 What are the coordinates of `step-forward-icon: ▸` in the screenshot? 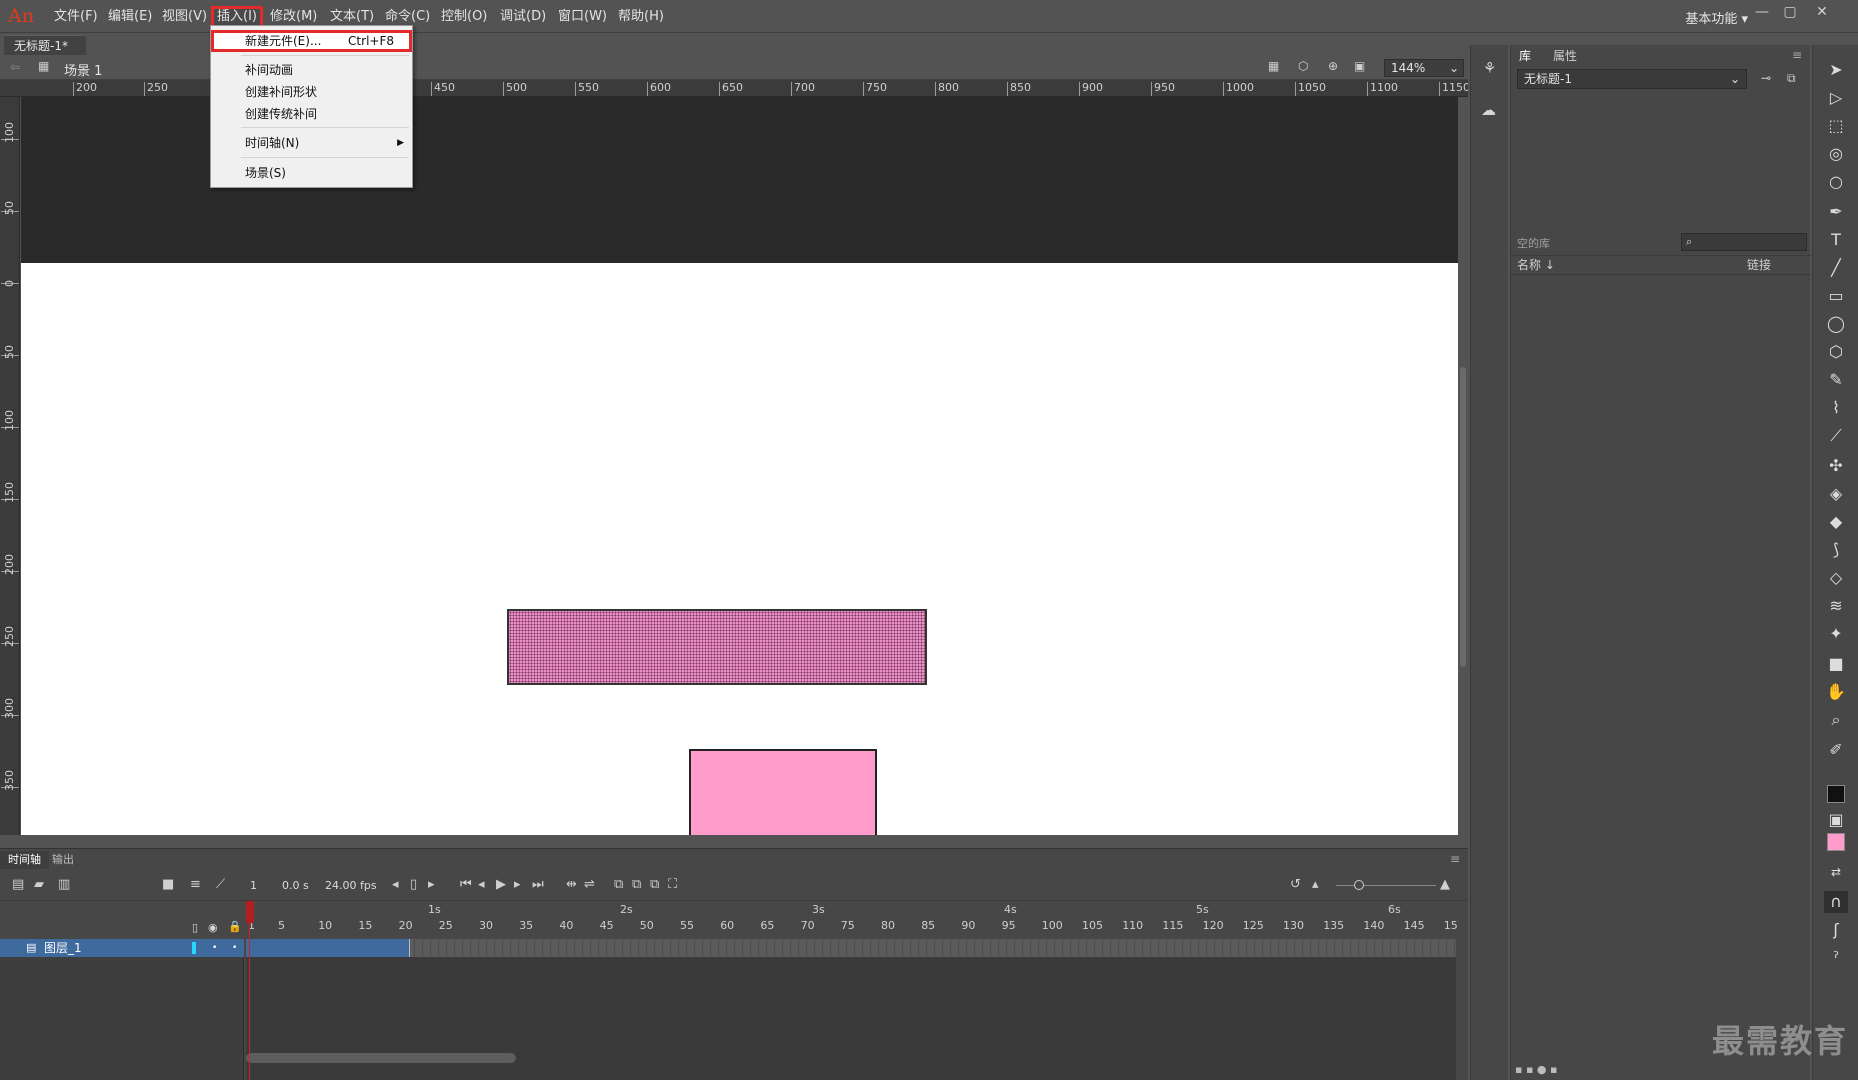 It's located at (517, 884).